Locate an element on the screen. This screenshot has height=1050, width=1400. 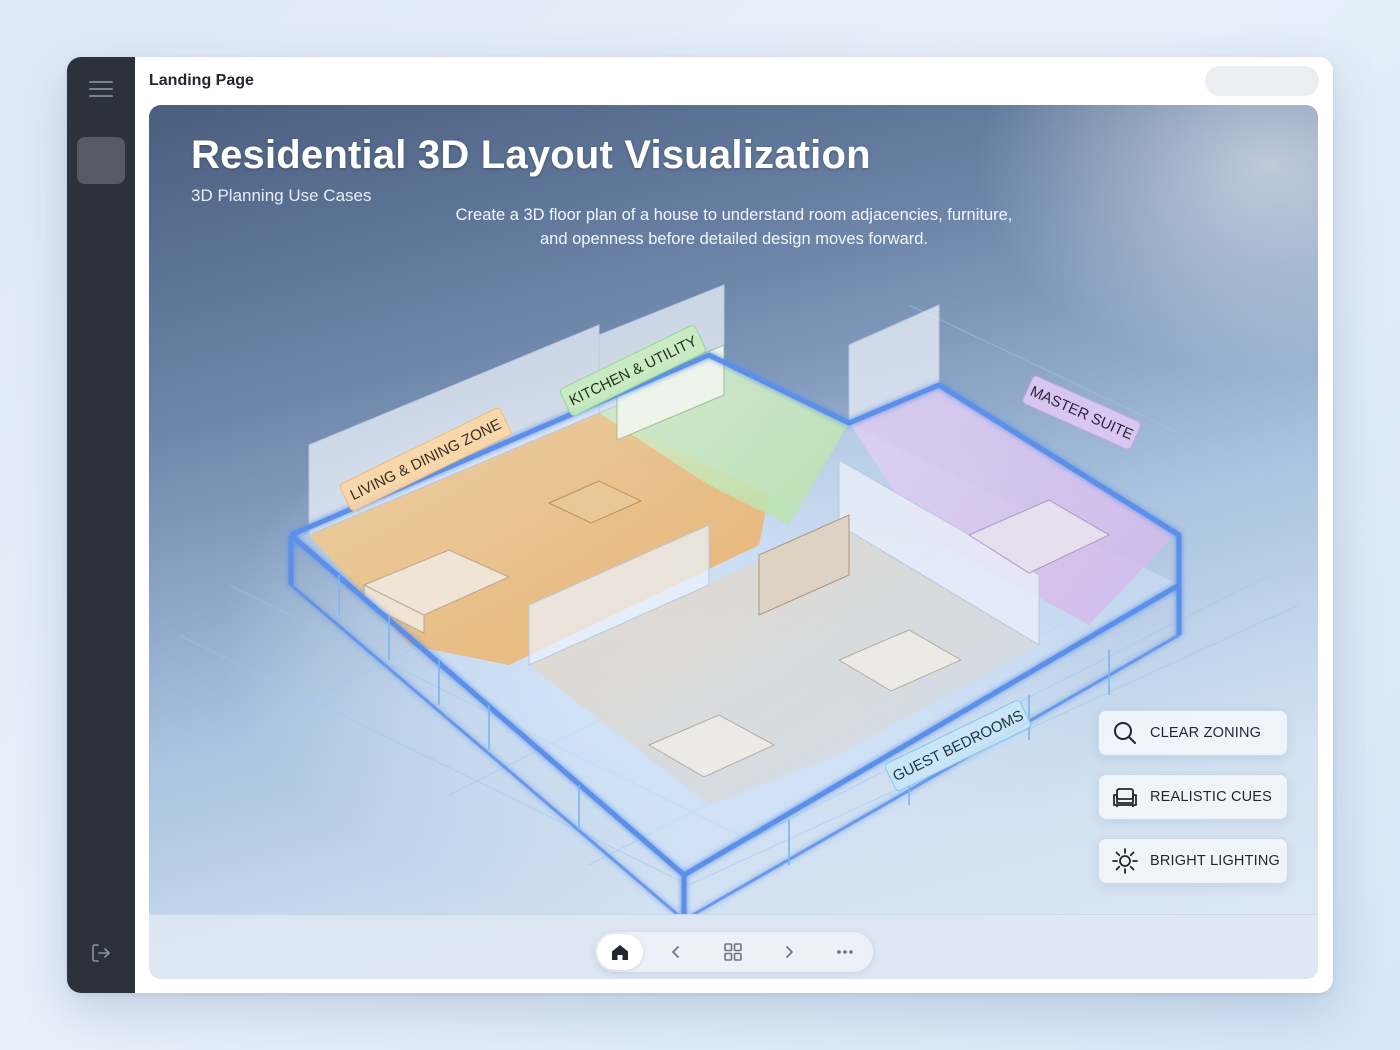
hero-subtitle: 3D Planning Use Cases is located at coordinates (281, 195).